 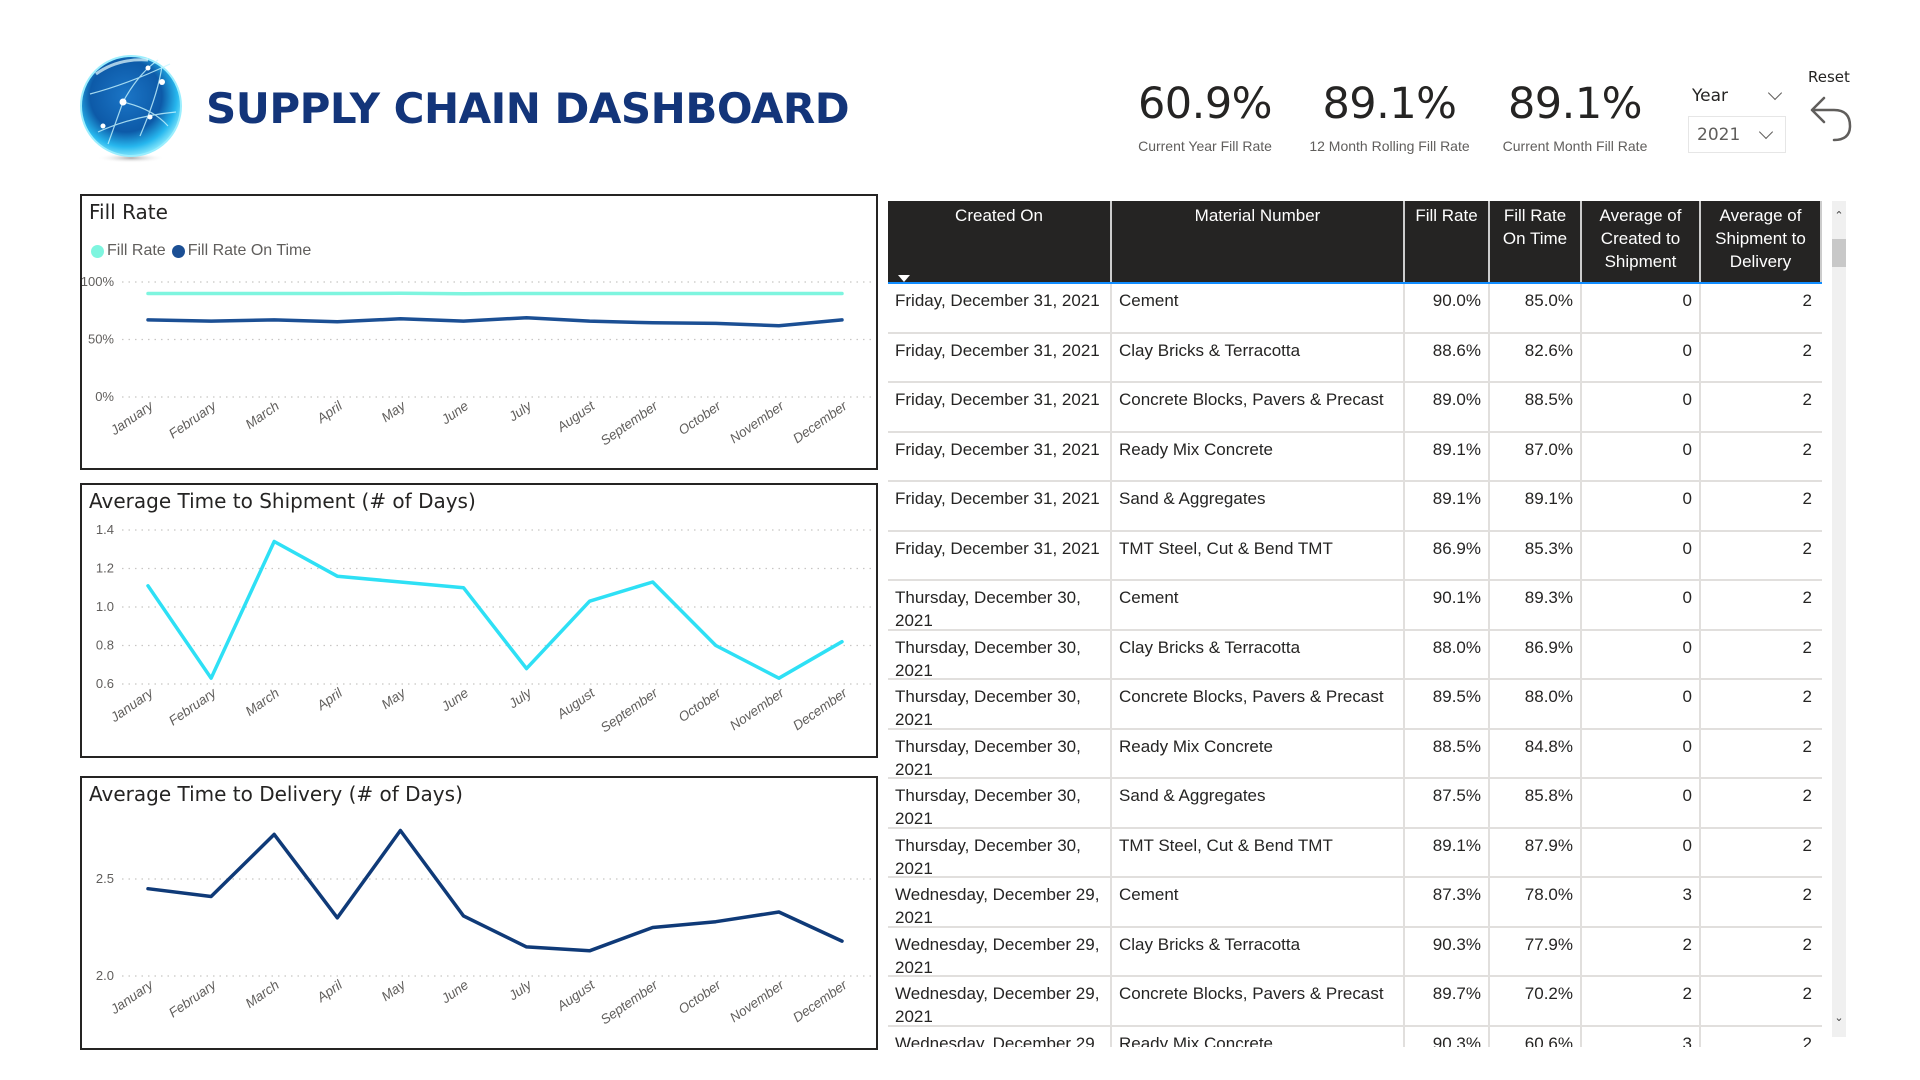 What do you see at coordinates (904, 278) in the screenshot?
I see `sort-descending-icon` at bounding box center [904, 278].